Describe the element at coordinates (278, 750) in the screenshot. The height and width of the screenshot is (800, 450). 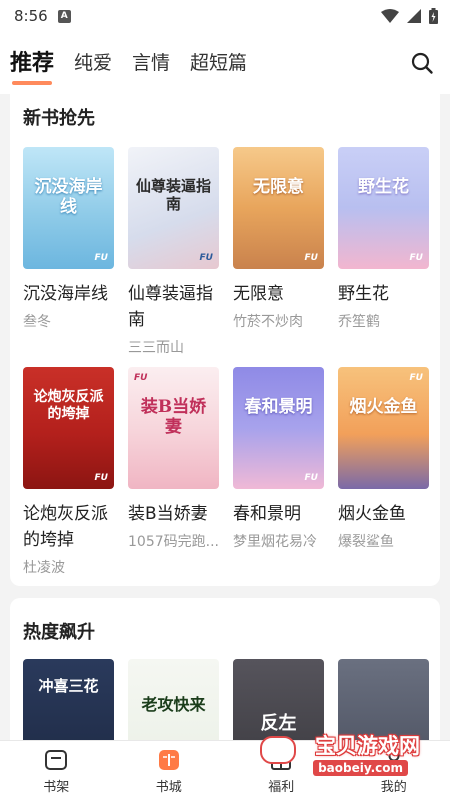
I see `gamepad-icon` at that location.